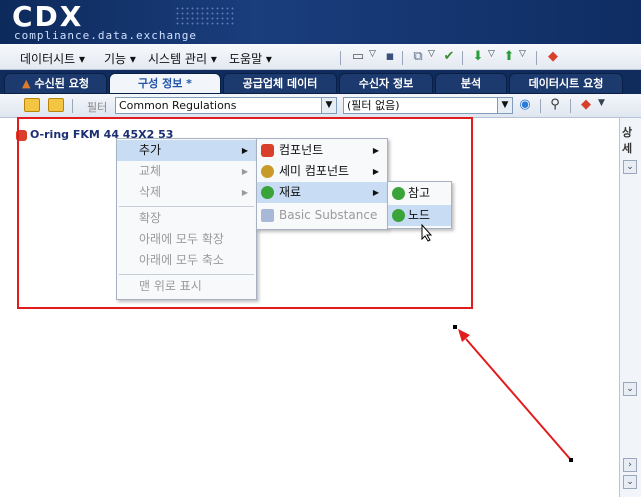 The image size is (641, 497). I want to click on validate-icon: ✔, so click(449, 57).